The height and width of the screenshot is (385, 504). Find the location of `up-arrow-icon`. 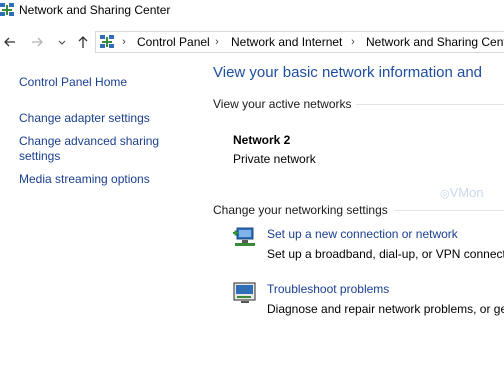

up-arrow-icon is located at coordinates (83, 42).